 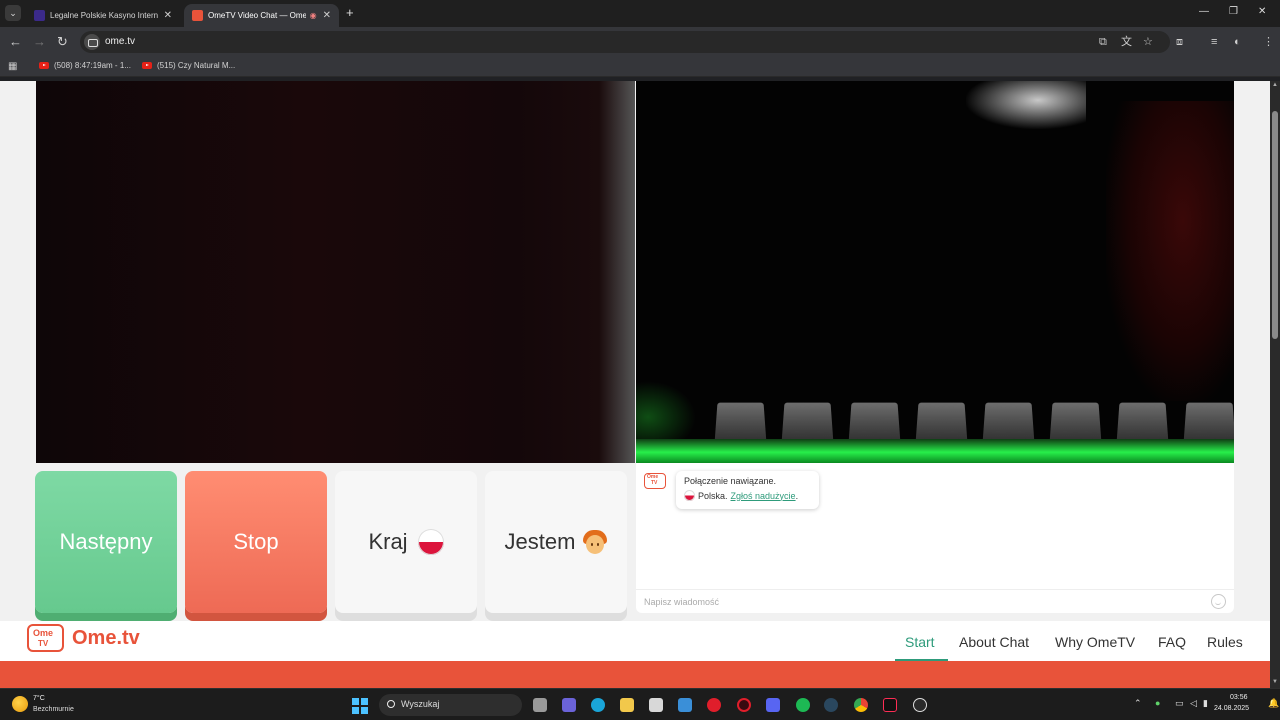 I want to click on site-favicon-icon, so click(x=39, y=15).